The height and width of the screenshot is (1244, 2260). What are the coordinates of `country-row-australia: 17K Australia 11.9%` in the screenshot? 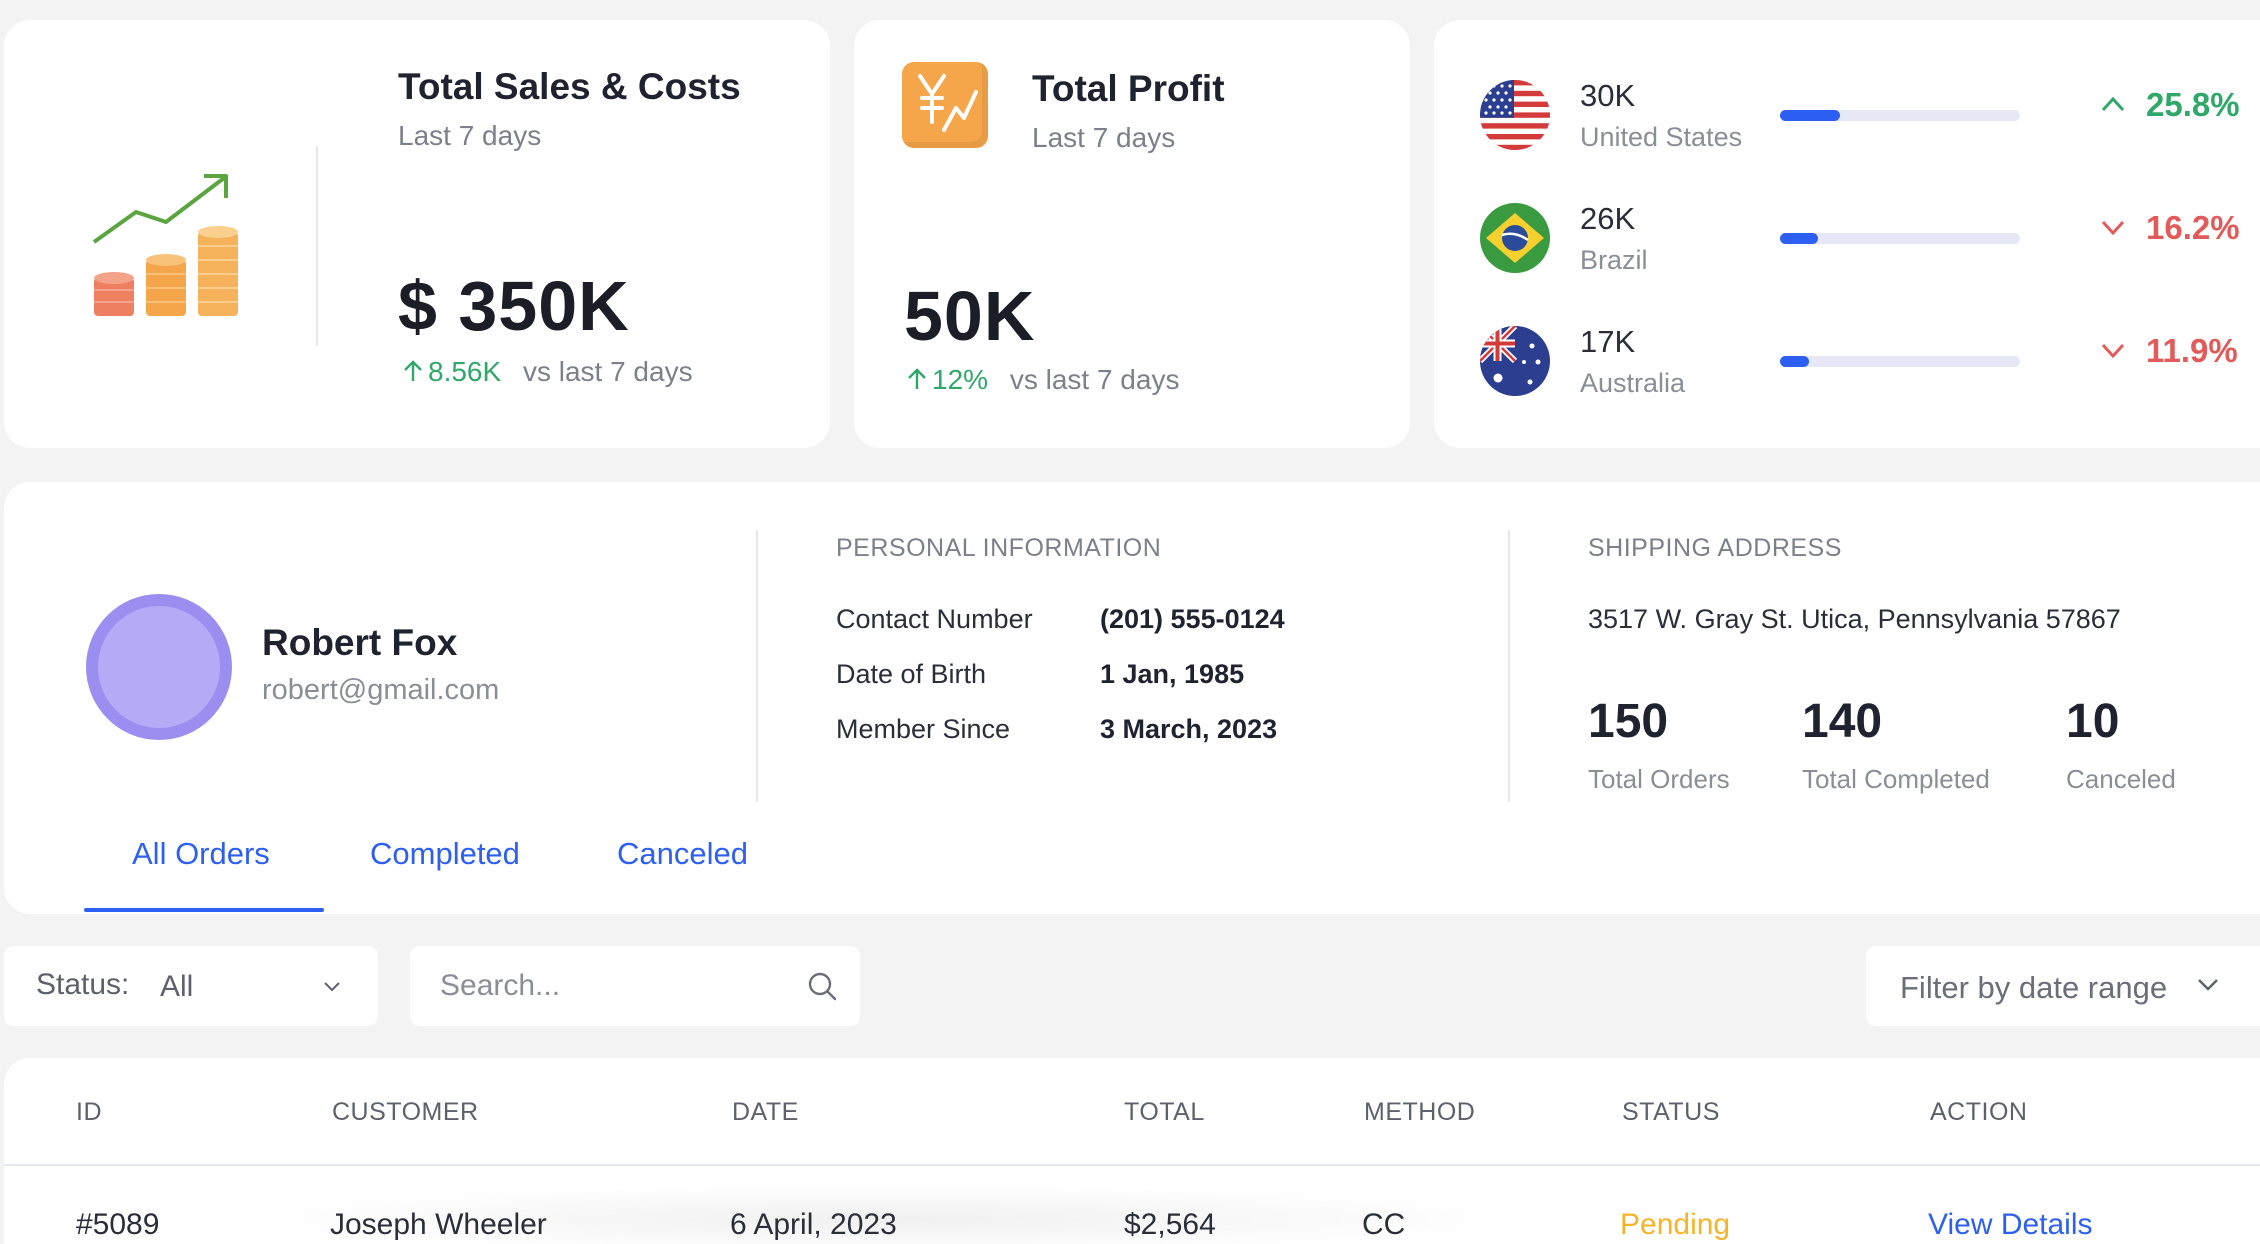 It's located at (1860, 361).